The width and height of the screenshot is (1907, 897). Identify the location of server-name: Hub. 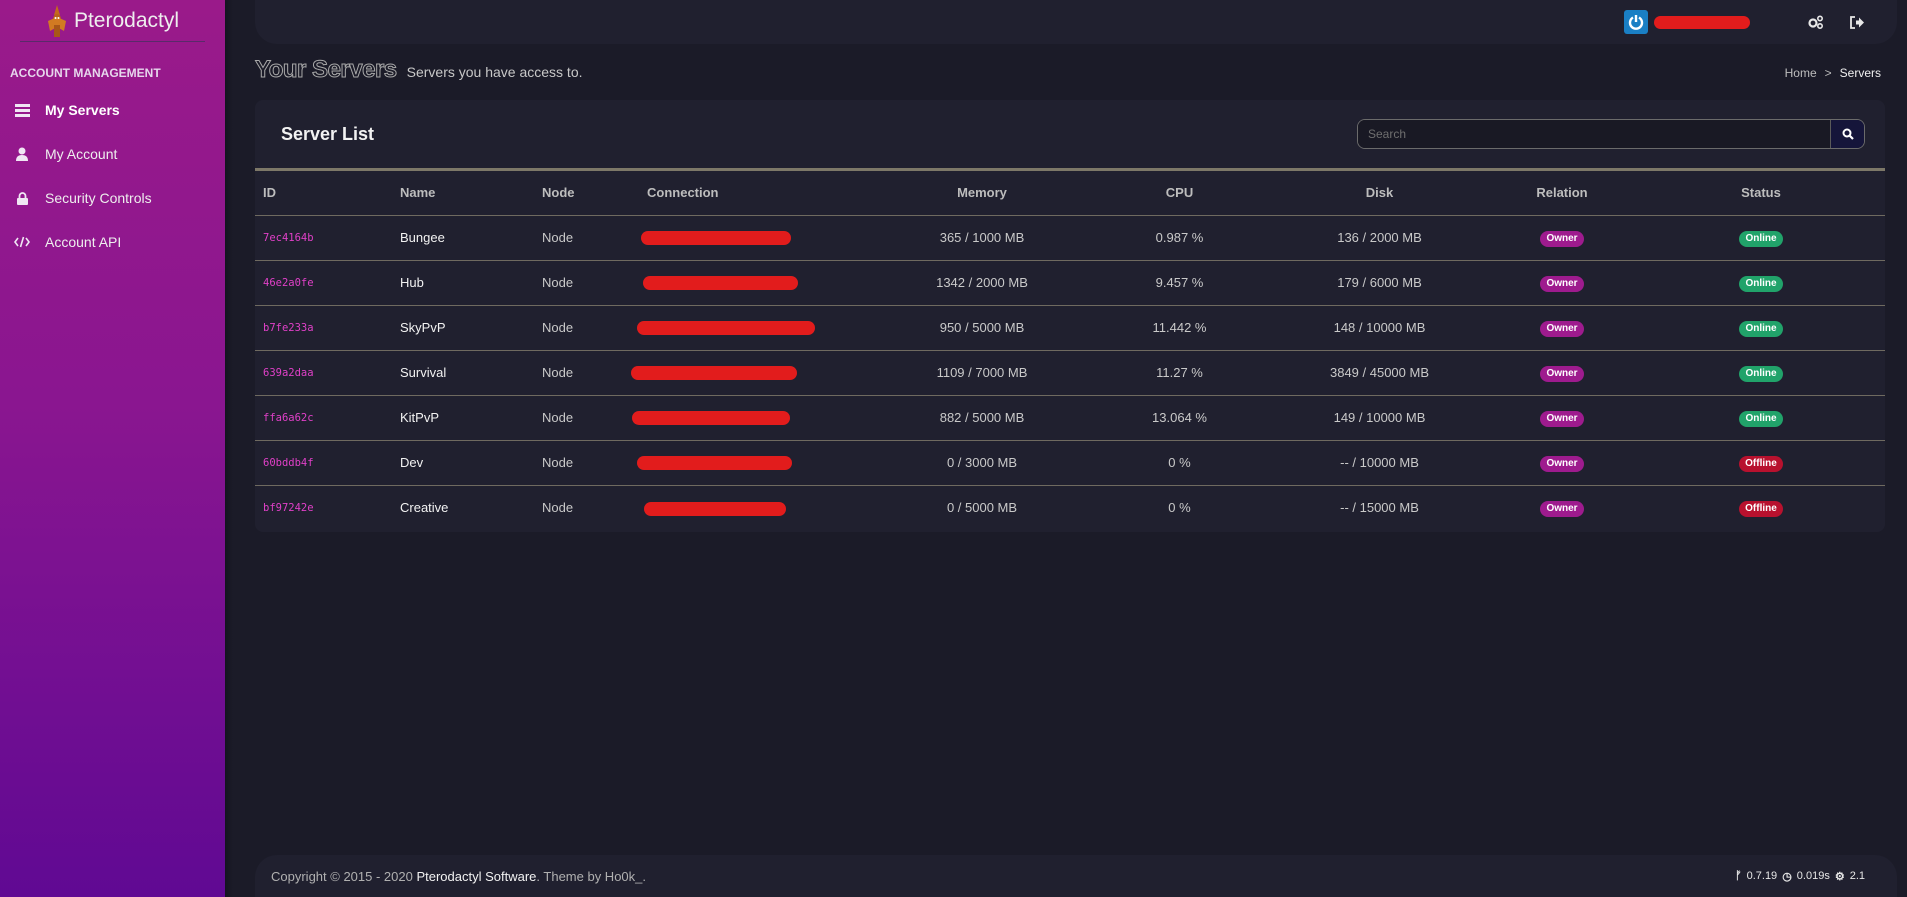
(471, 283).